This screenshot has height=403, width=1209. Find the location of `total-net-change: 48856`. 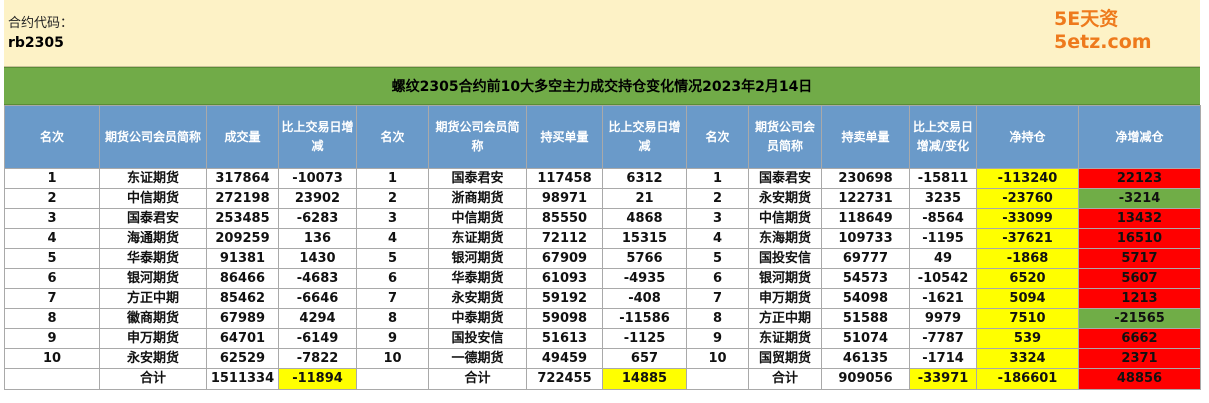

total-net-change: 48856 is located at coordinates (1139, 379).